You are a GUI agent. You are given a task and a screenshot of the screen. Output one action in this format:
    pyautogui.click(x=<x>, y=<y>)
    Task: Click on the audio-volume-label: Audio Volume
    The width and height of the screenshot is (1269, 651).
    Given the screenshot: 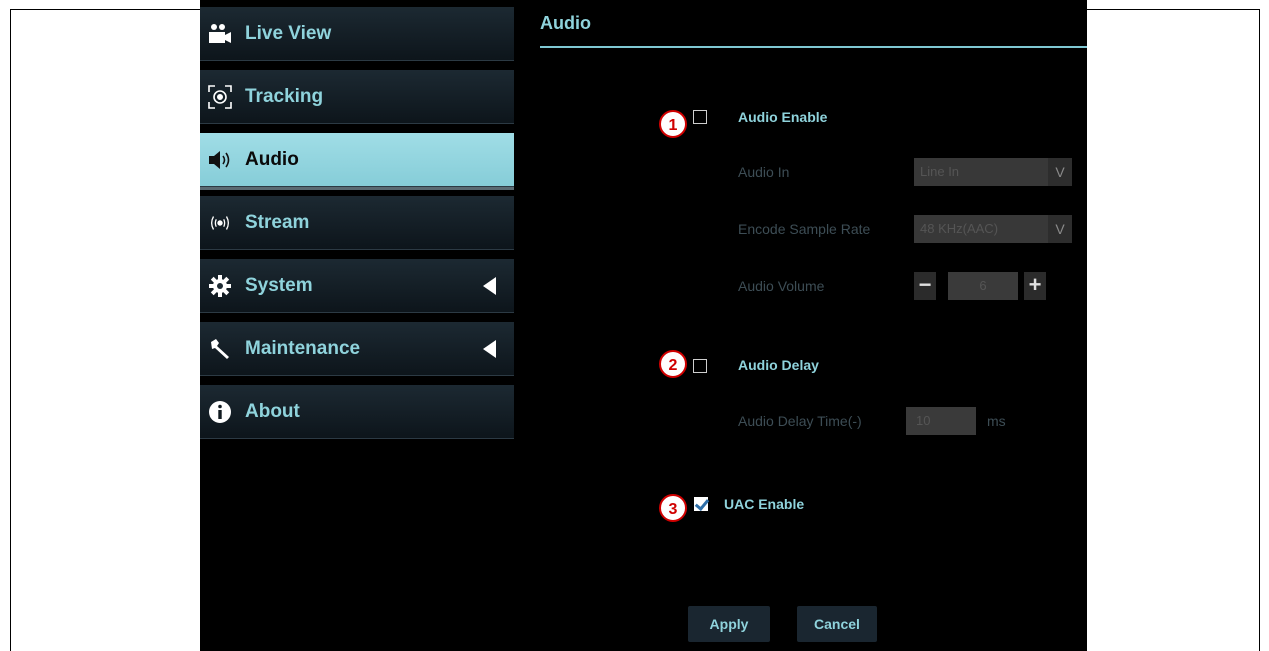 What is the action you would take?
    pyautogui.click(x=781, y=286)
    